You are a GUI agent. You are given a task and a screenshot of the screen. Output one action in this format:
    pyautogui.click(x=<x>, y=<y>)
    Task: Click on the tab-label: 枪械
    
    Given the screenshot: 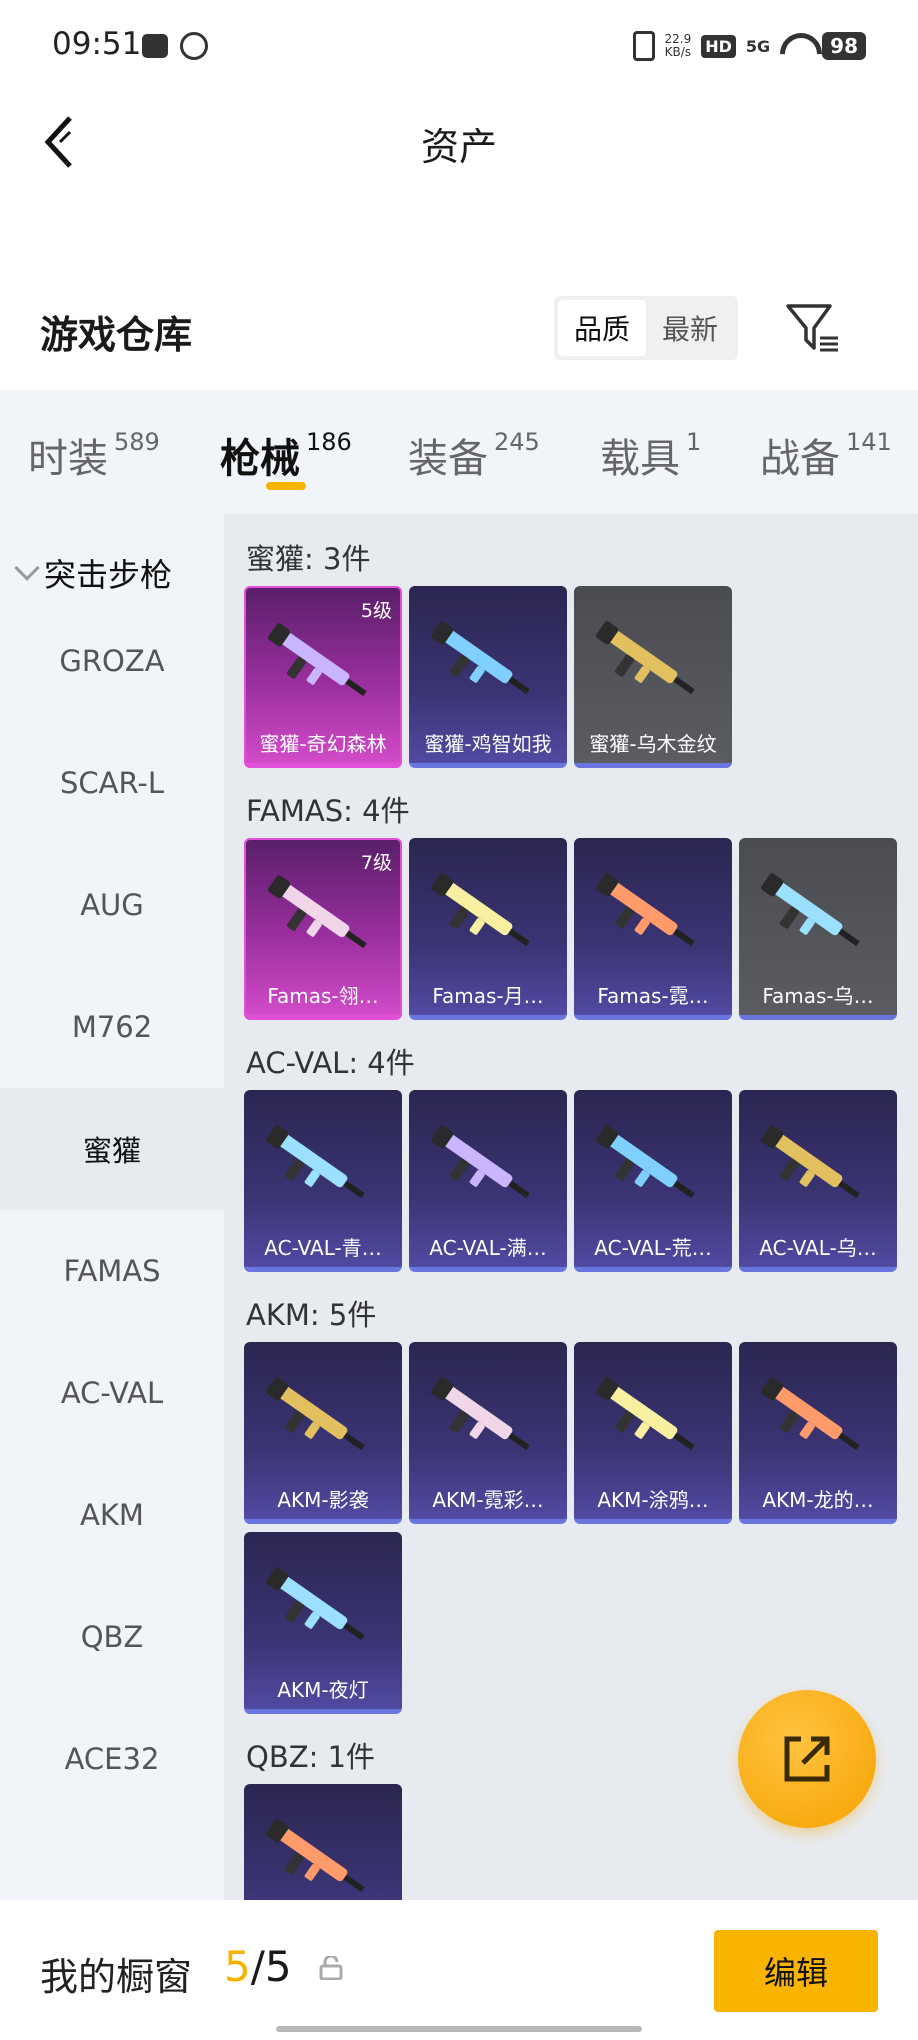 What is the action you would take?
    pyautogui.click(x=260, y=459)
    